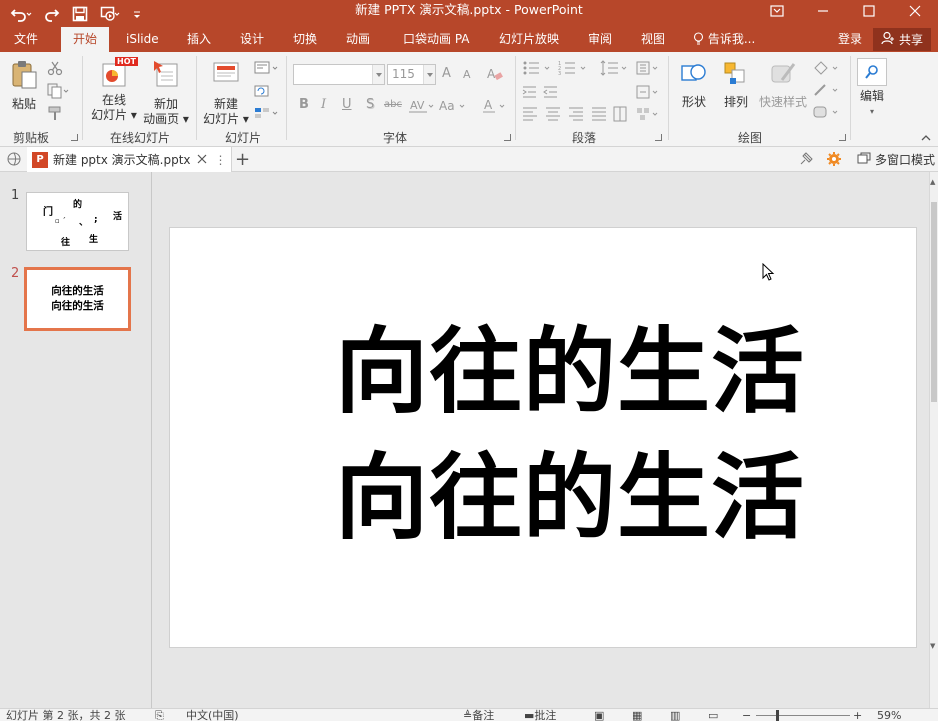 This screenshot has width=938, height=721. Describe the element at coordinates (495, 107) in the screenshot. I see `font-color-icon: A` at that location.